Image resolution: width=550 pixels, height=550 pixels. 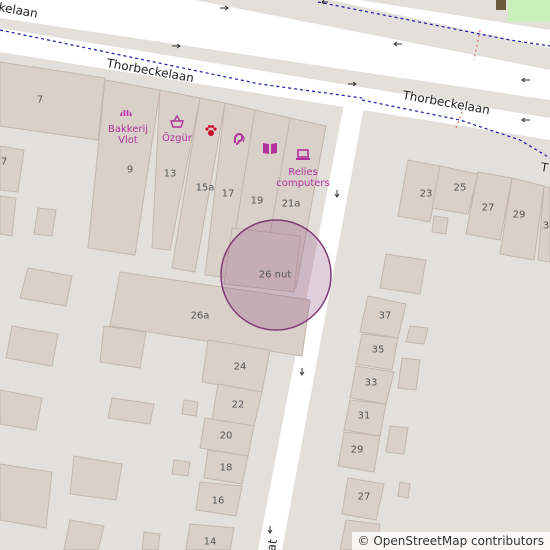 I want to click on poi-label-bakkerij-vlot: Bakkerij Vlot, so click(x=128, y=135).